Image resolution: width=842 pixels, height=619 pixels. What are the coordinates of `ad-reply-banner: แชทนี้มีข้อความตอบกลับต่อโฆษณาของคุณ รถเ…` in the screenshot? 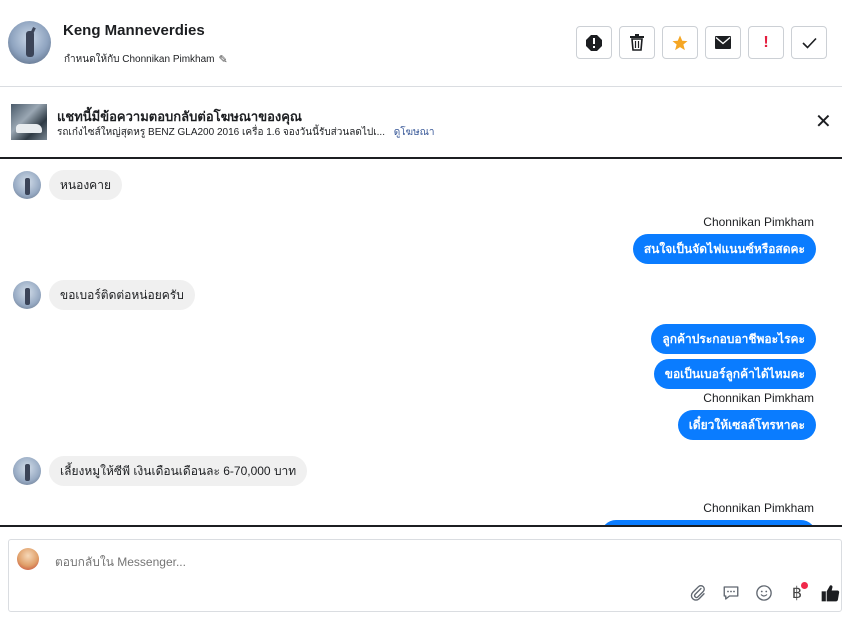 It's located at (421, 122).